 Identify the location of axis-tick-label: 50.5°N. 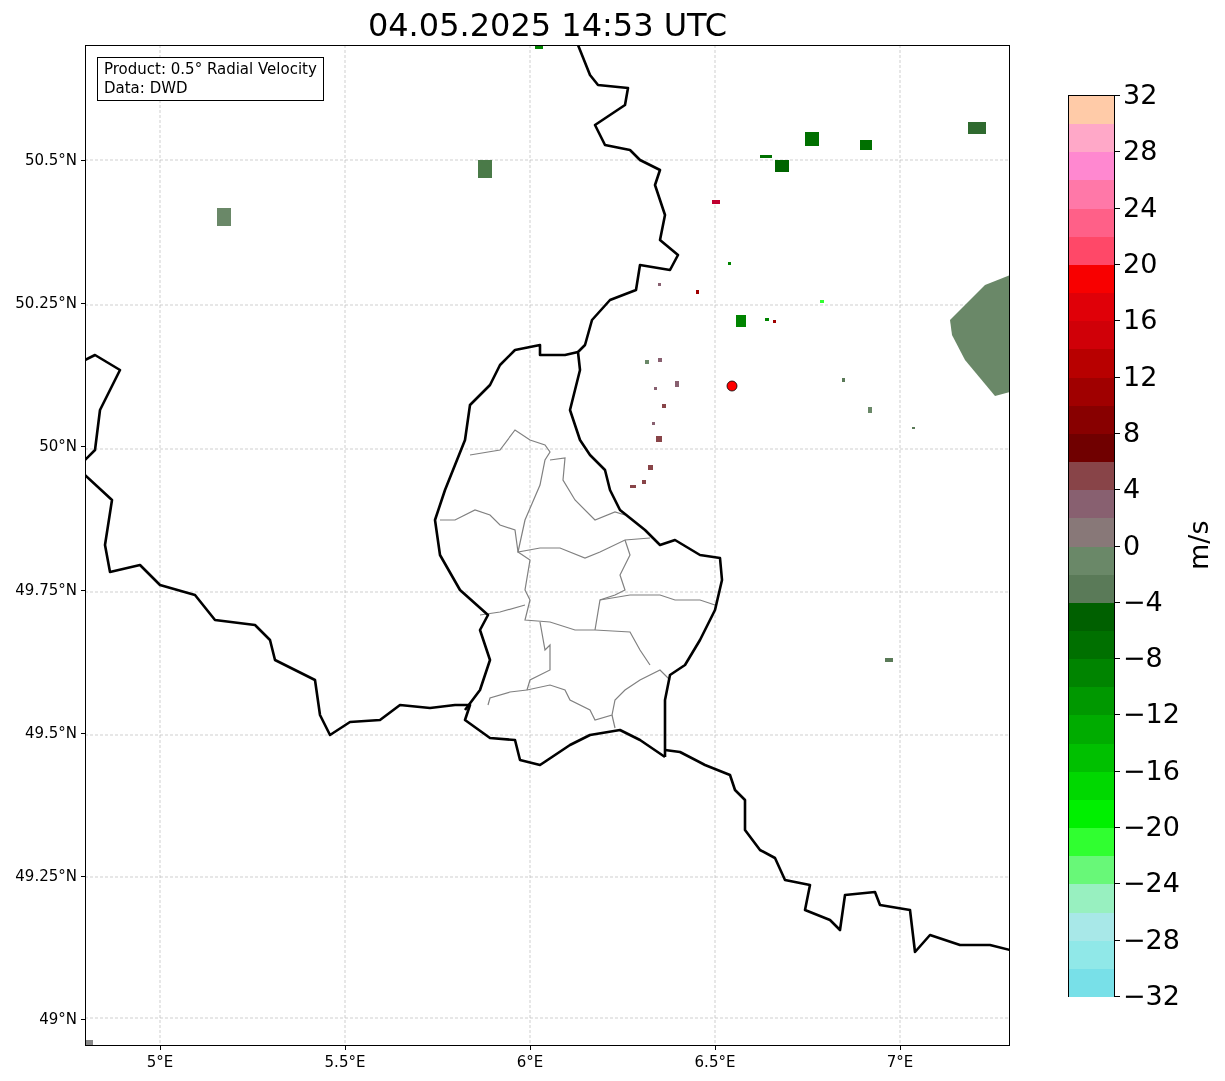
(50, 160).